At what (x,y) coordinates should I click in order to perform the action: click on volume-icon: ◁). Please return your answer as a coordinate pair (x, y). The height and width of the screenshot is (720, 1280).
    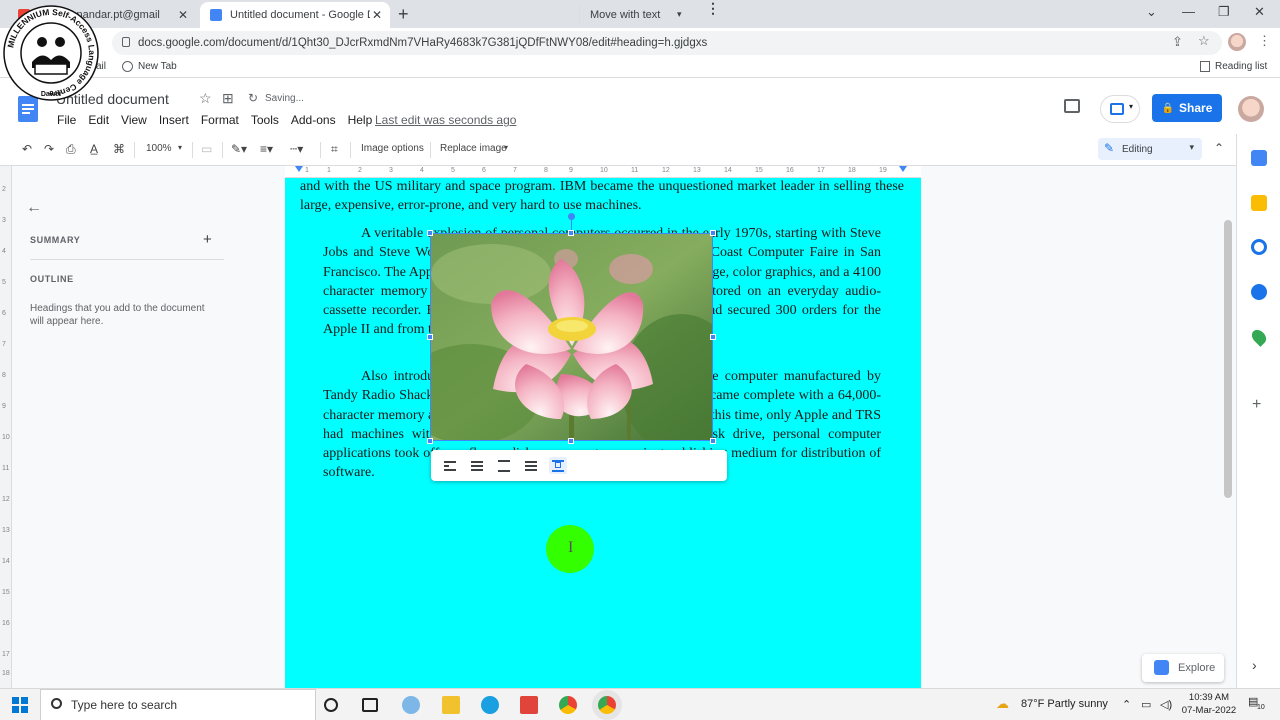
    Looking at the image, I should click on (1166, 704).